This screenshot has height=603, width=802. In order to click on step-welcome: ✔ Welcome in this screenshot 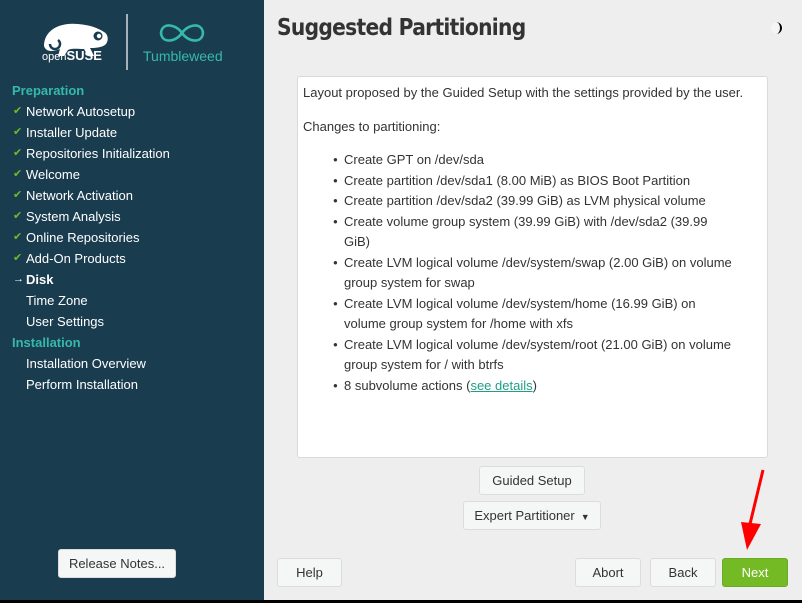, I will do `click(132, 174)`.